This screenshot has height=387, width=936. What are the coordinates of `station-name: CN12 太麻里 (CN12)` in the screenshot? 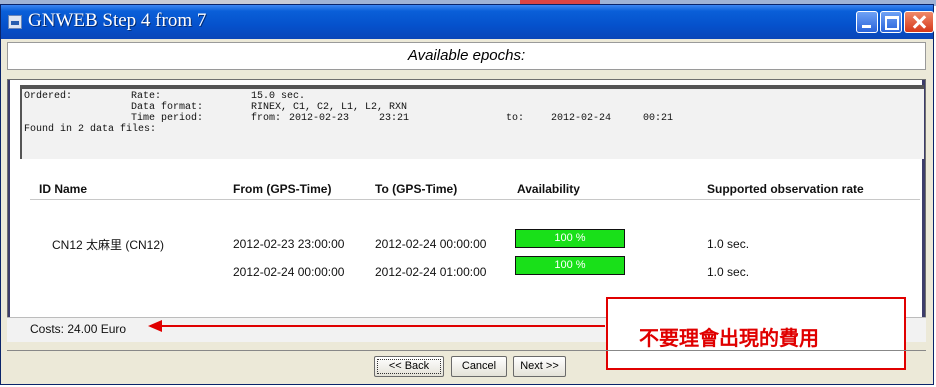 It's located at (108, 245).